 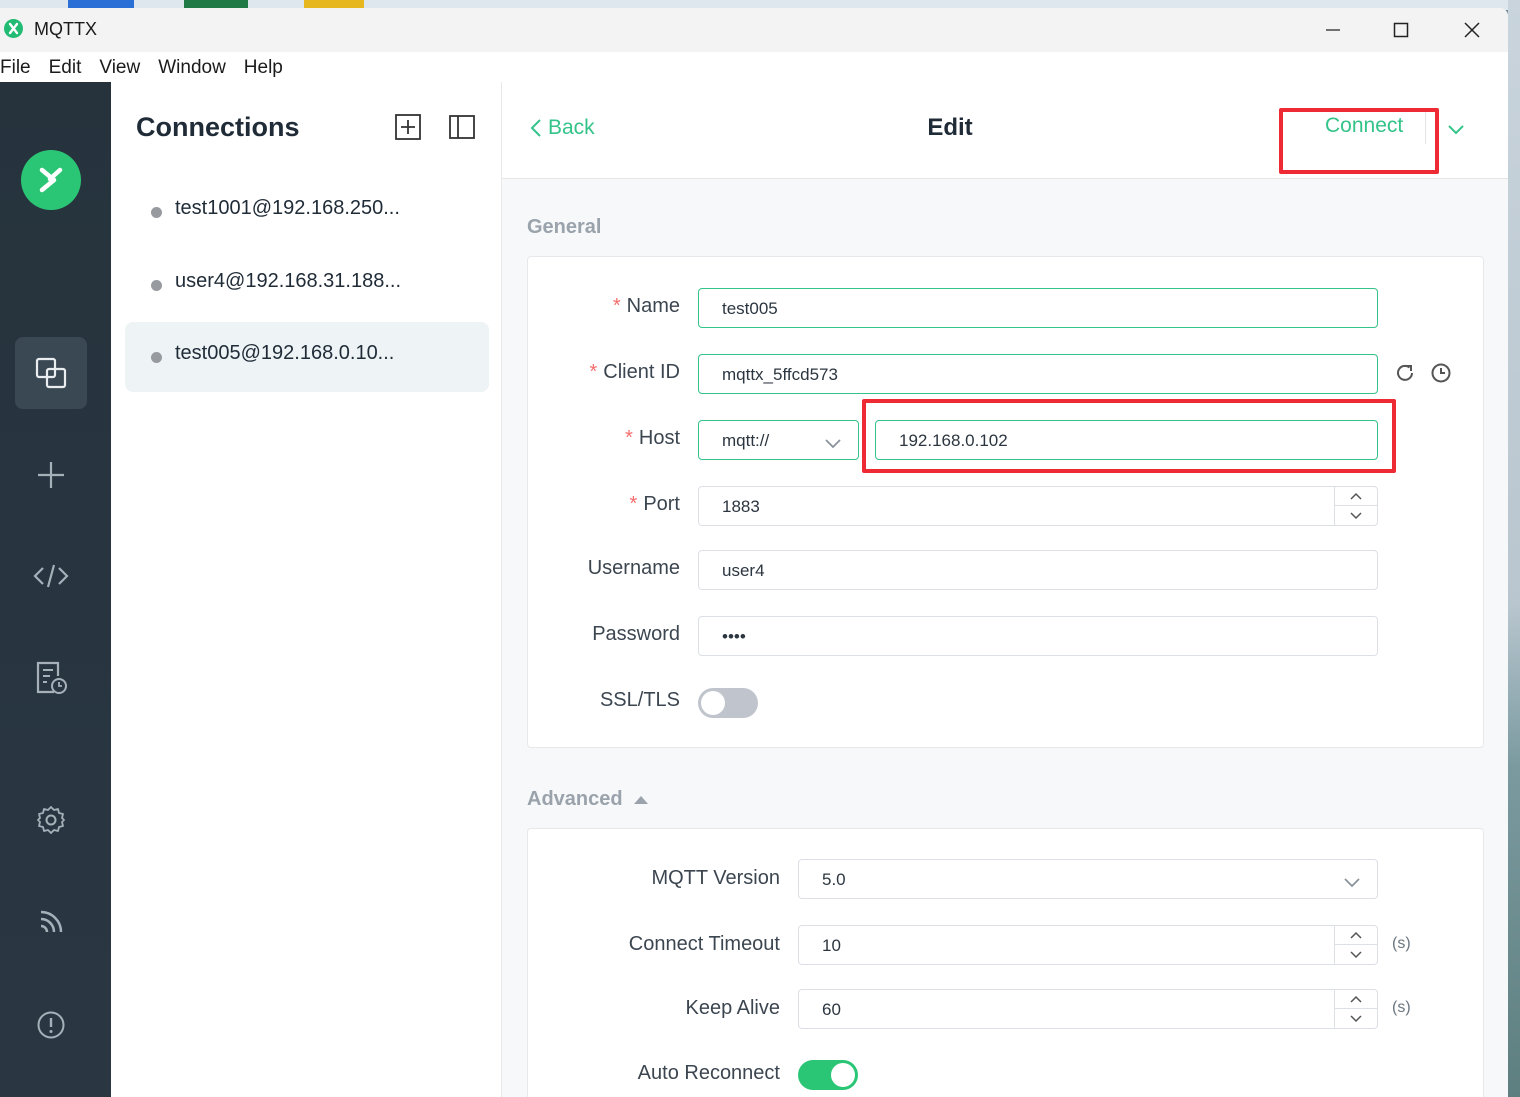 What do you see at coordinates (646, 306) in the screenshot?
I see `name-label: * Name` at bounding box center [646, 306].